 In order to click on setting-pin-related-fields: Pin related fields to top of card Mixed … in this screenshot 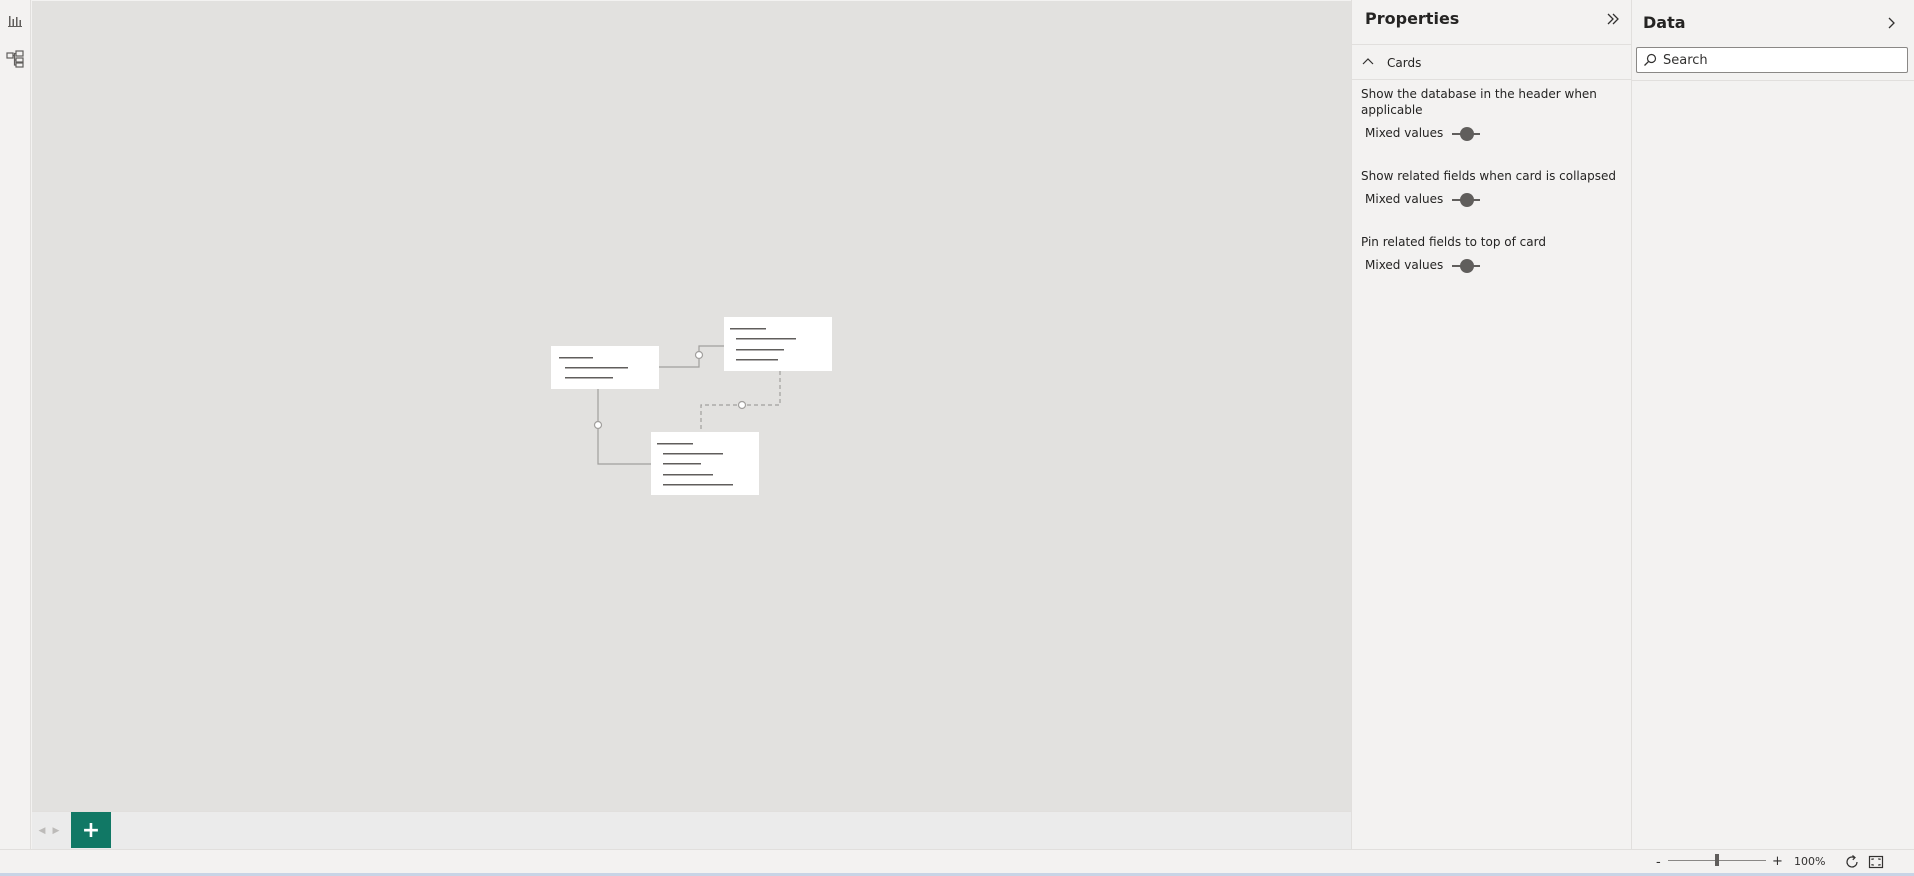, I will do `click(1492, 255)`.